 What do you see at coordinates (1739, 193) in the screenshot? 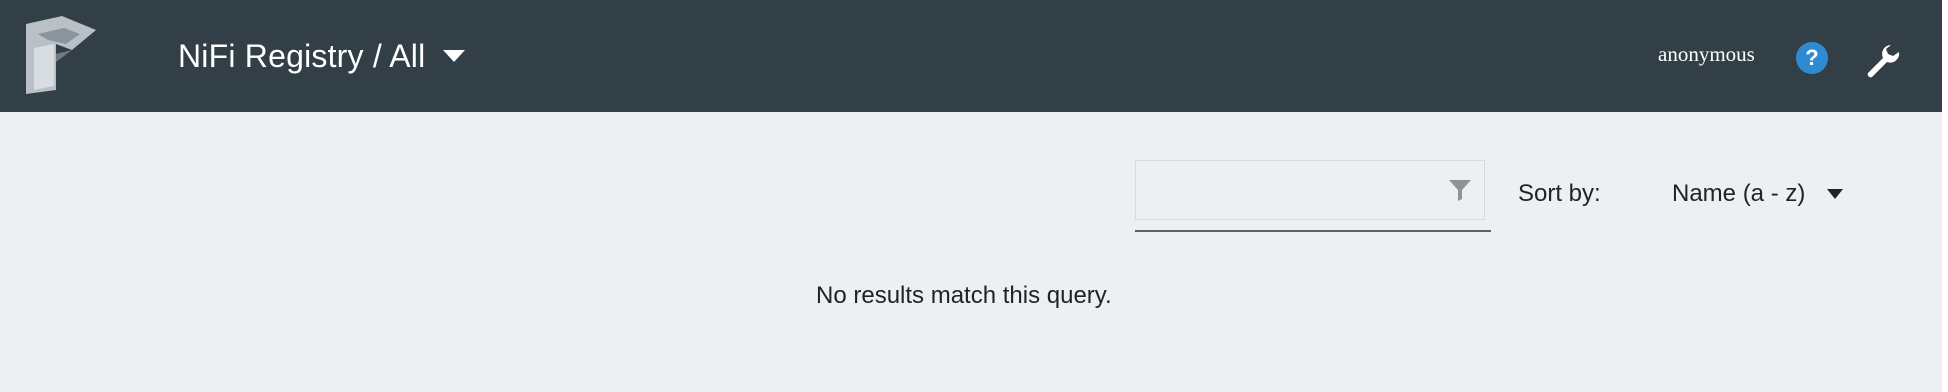
I see `sort-selected-value: Name (a - z)` at bounding box center [1739, 193].